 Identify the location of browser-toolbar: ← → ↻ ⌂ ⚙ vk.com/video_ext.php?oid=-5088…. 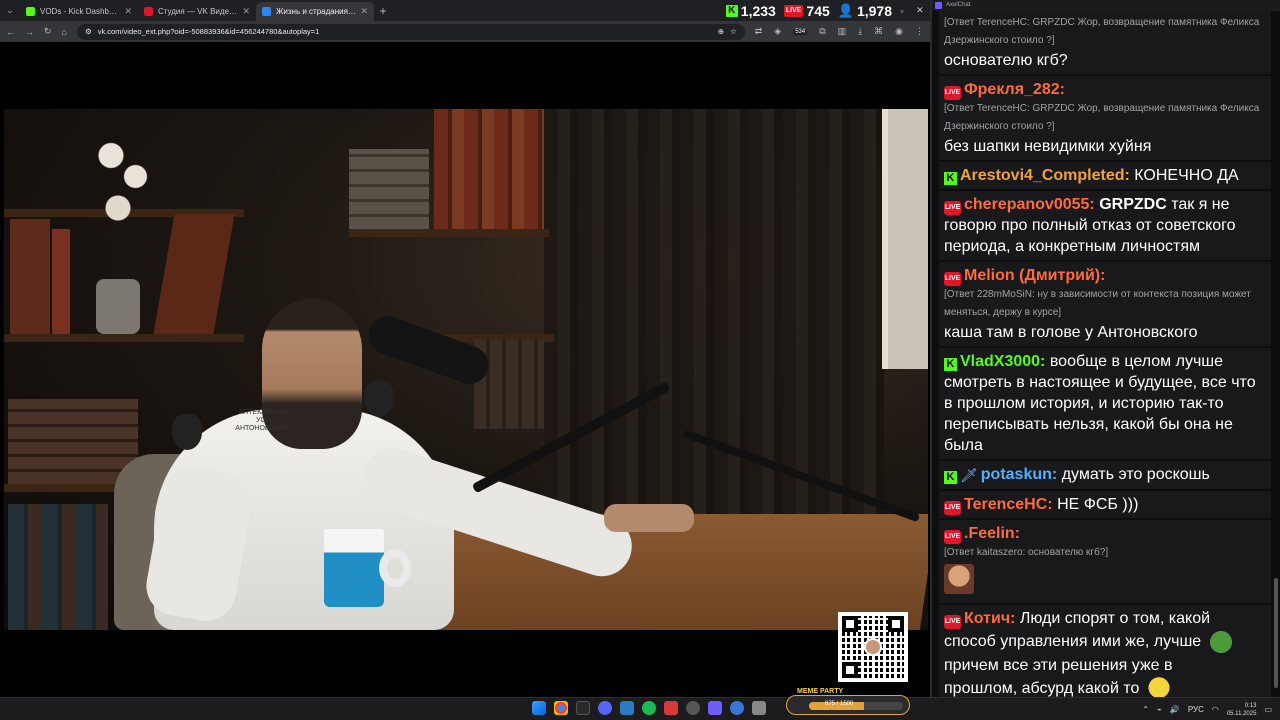
(465, 31).